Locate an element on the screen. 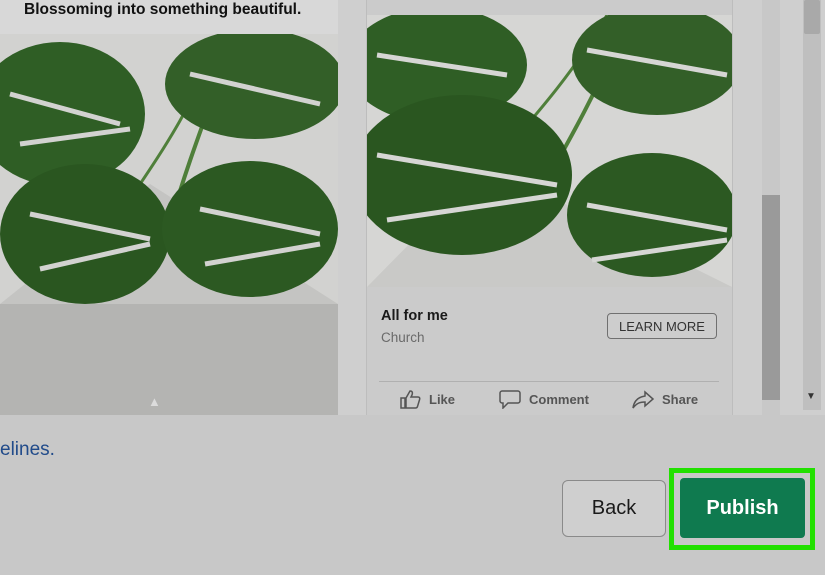  card-caption-clipped is located at coordinates (378, 3).